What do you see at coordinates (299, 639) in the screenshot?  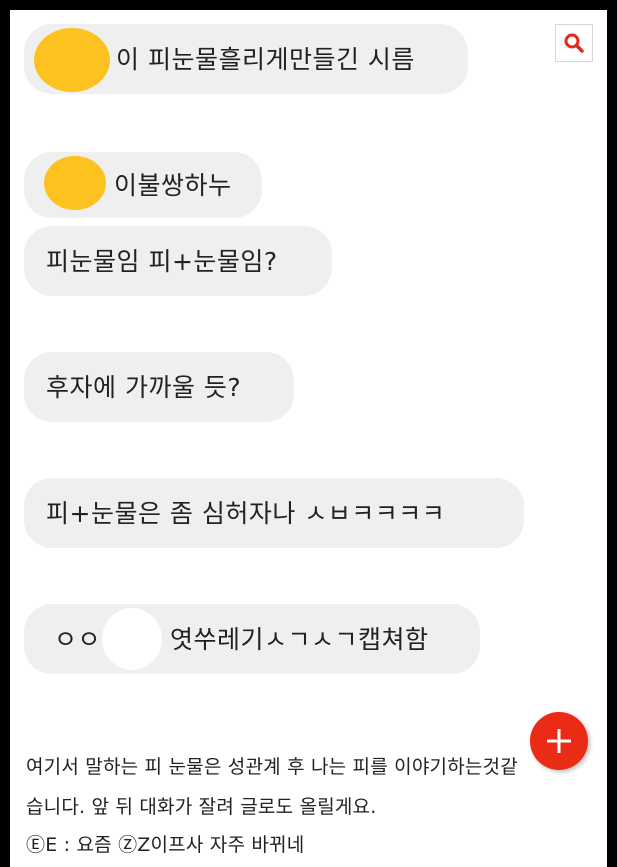 I see `message-text-right: 엿쑤레기ㅅㄱㅅㄱ캡쳐함` at bounding box center [299, 639].